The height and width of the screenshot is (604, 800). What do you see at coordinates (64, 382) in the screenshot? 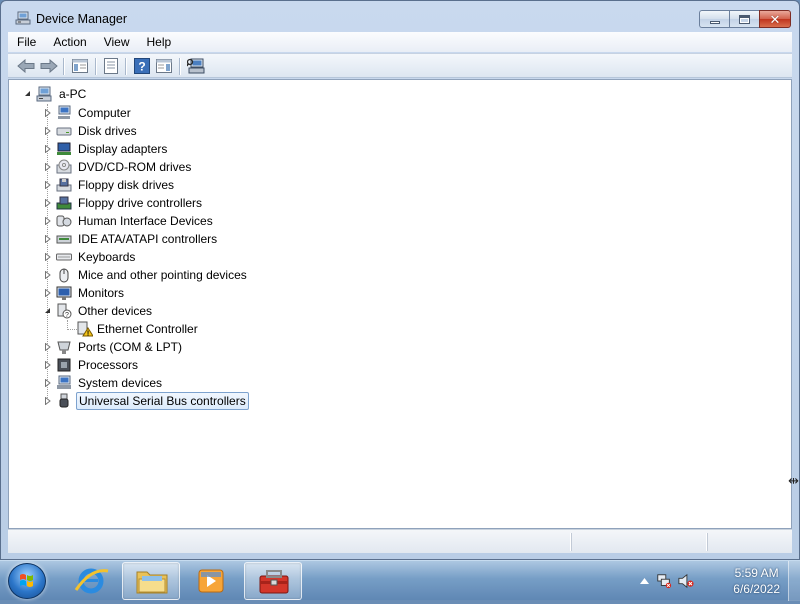
I see `system-device-icon` at bounding box center [64, 382].